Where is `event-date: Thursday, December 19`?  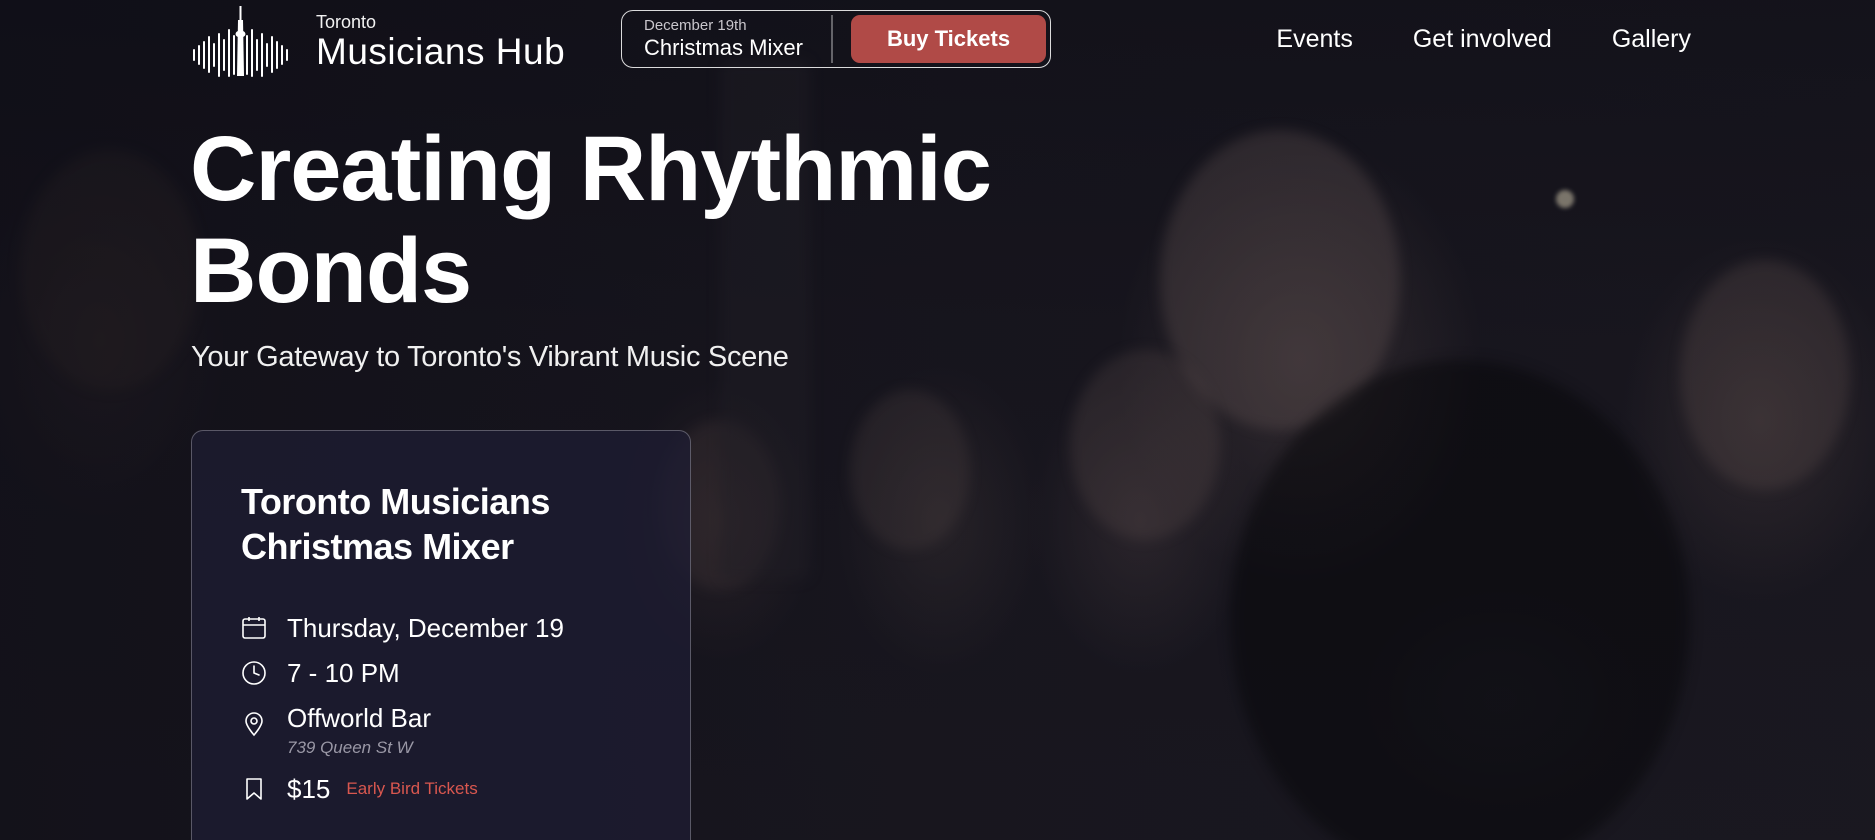 event-date: Thursday, December 19 is located at coordinates (425, 628).